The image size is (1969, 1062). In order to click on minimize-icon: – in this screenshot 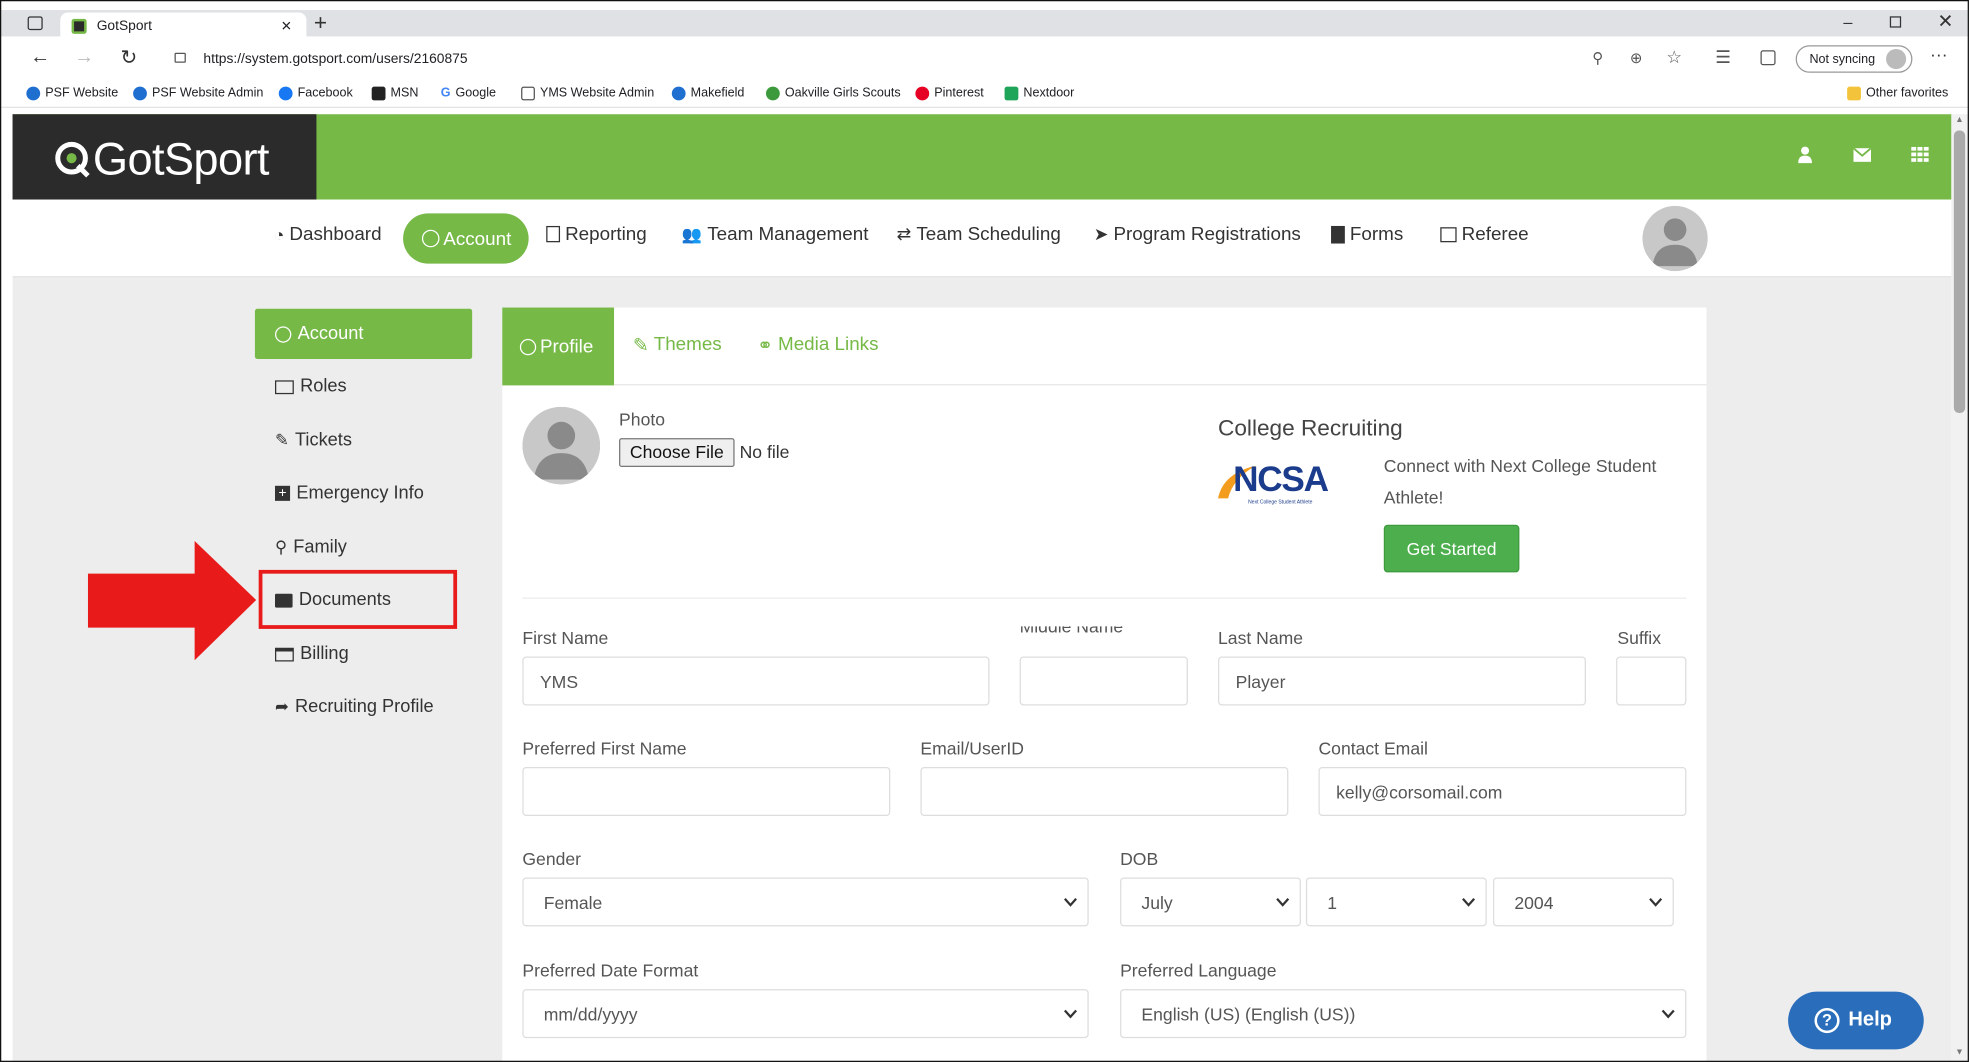, I will do `click(1847, 22)`.